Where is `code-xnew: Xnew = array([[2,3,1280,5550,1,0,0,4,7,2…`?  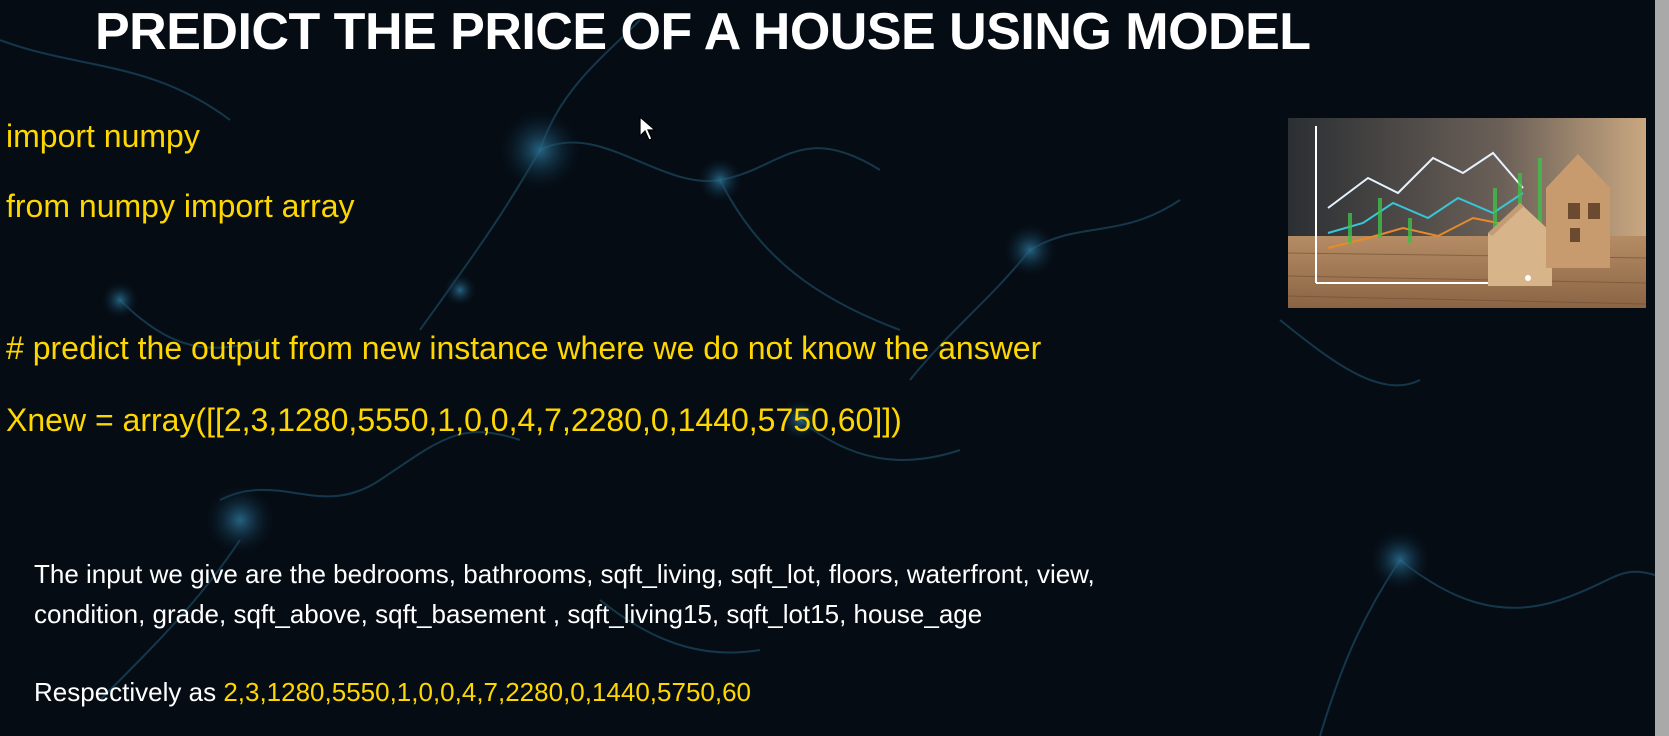
code-xnew: Xnew = array([[2,3,1280,5550,1,0,0,4,7,2… is located at coordinates (454, 420).